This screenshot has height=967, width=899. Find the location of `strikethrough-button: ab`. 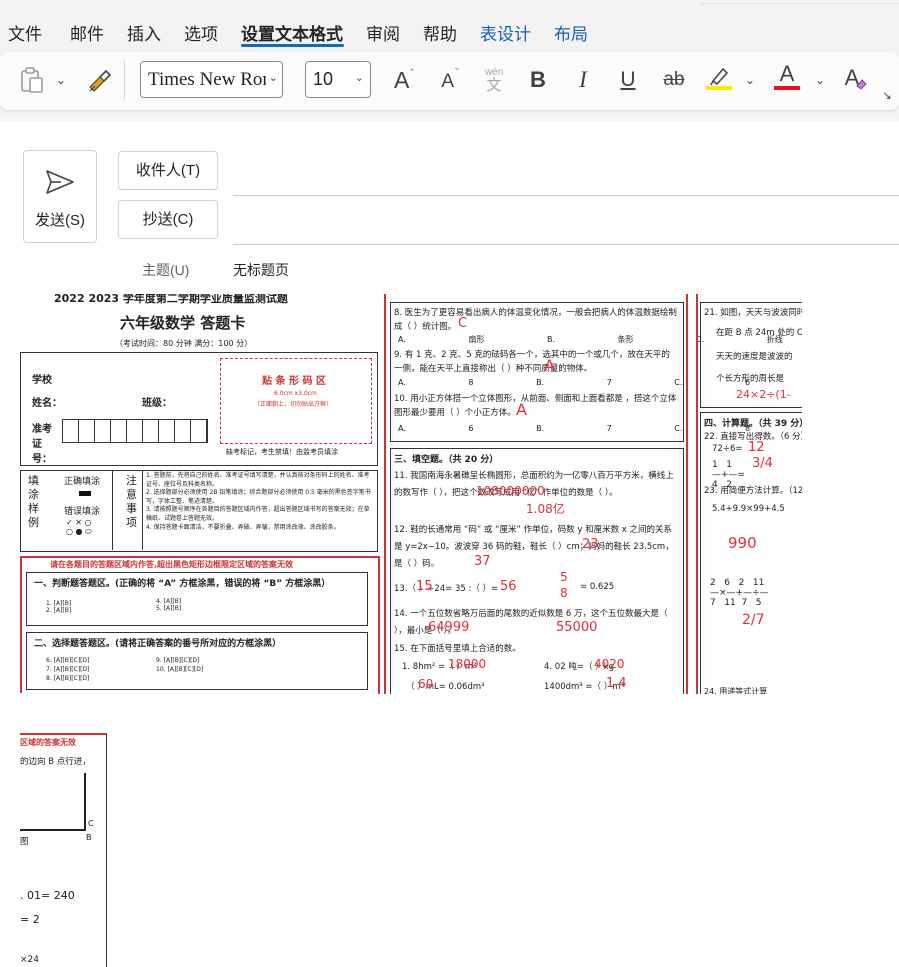

strikethrough-button: ab is located at coordinates (674, 80).